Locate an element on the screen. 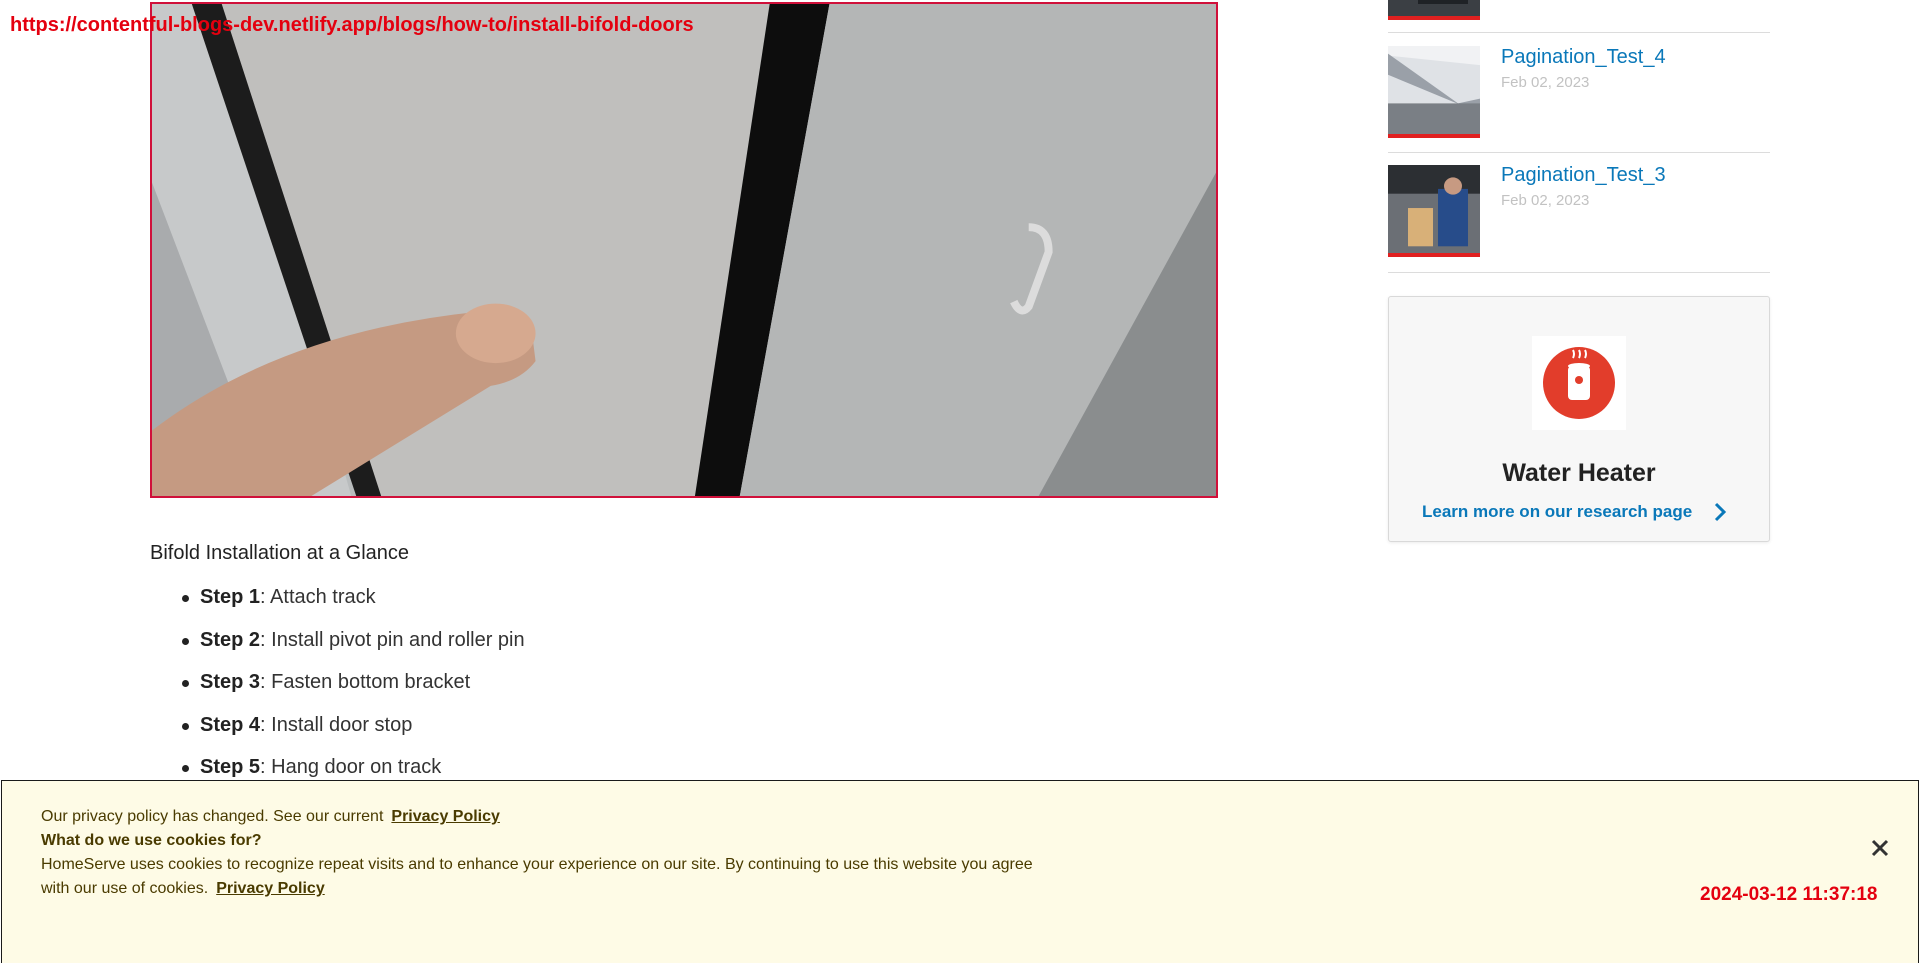 The width and height of the screenshot is (1920, 963). post-title-link: Pagination_Test_4 is located at coordinates (1583, 57).